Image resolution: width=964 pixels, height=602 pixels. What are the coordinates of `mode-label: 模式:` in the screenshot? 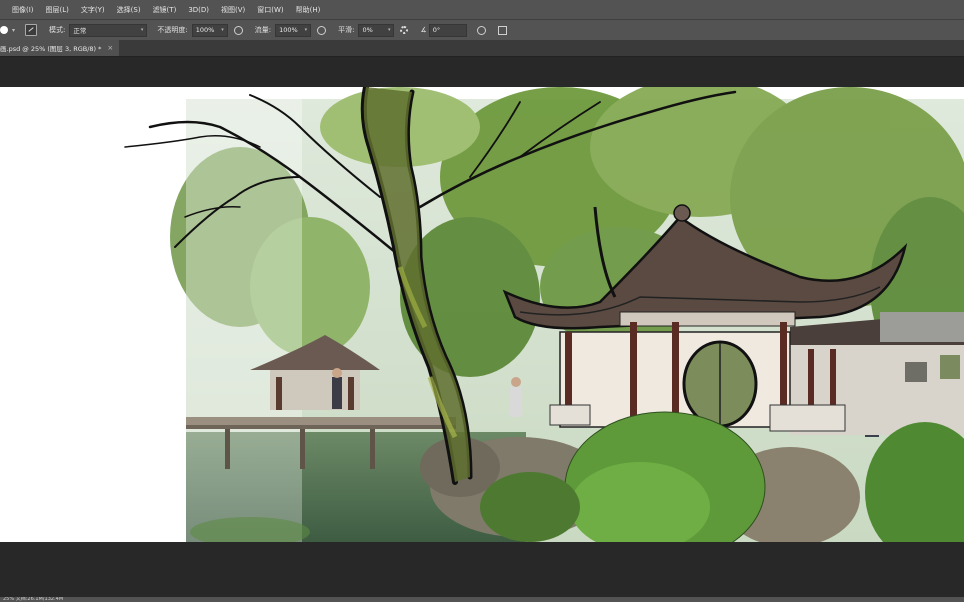 It's located at (57, 30).